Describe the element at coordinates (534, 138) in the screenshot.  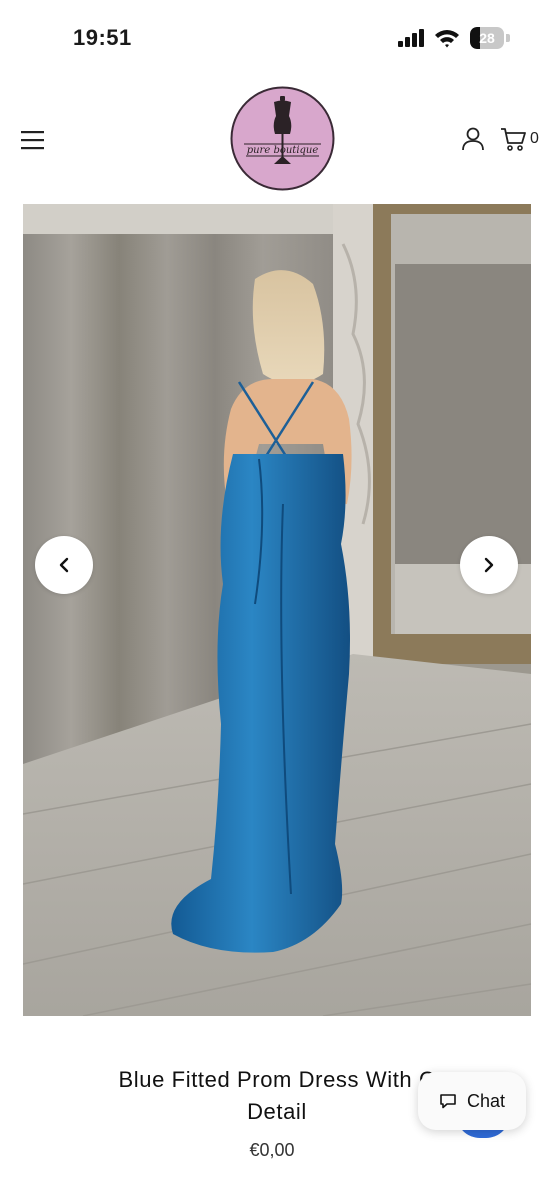
I see `cart-count: 0` at that location.